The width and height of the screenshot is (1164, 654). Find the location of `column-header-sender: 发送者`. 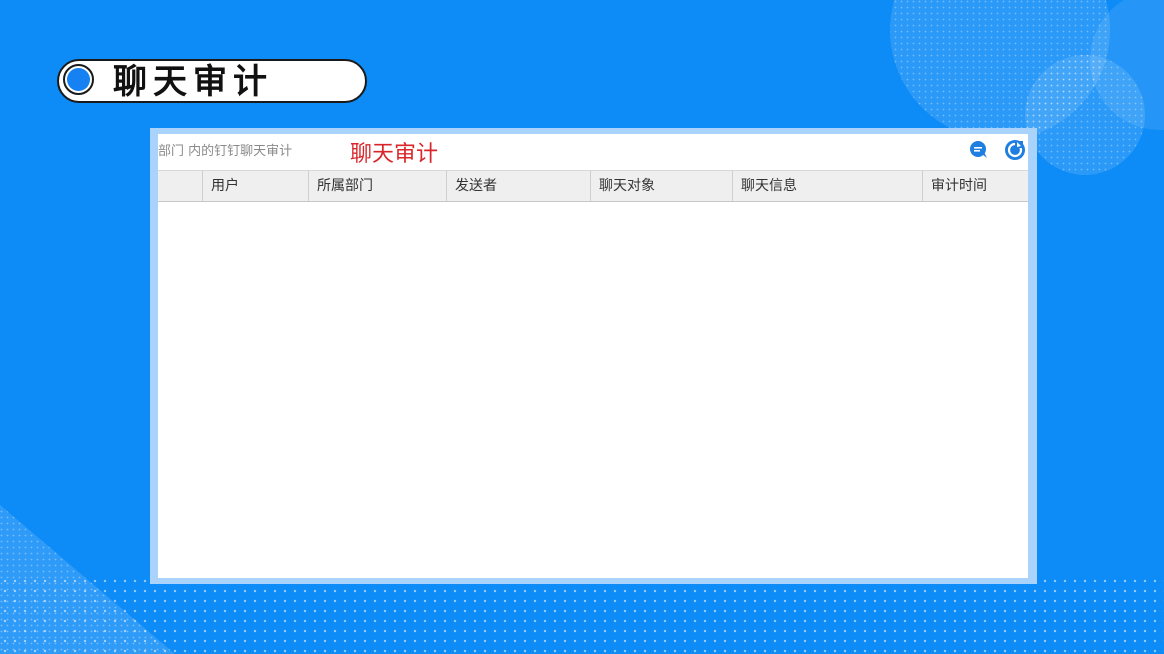

column-header-sender: 发送者 is located at coordinates (518, 186).